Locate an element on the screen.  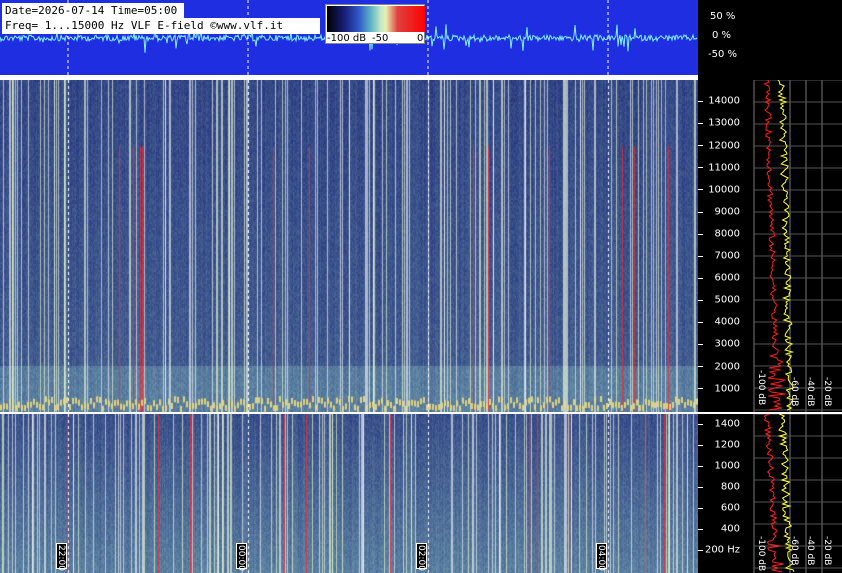
freq-label: 14000 is located at coordinates (724, 101).